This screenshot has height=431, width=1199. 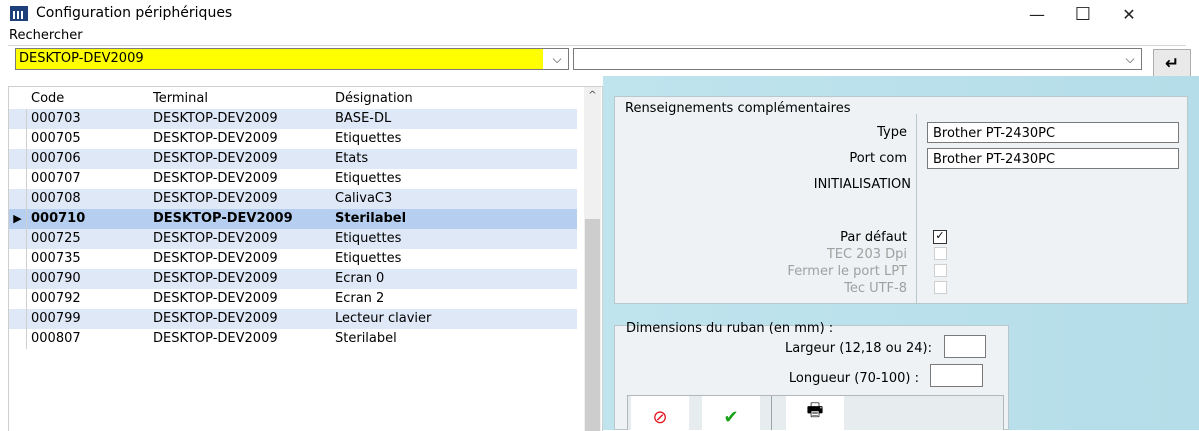 What do you see at coordinates (56, 118) in the screenshot?
I see `cell-code: 000703` at bounding box center [56, 118].